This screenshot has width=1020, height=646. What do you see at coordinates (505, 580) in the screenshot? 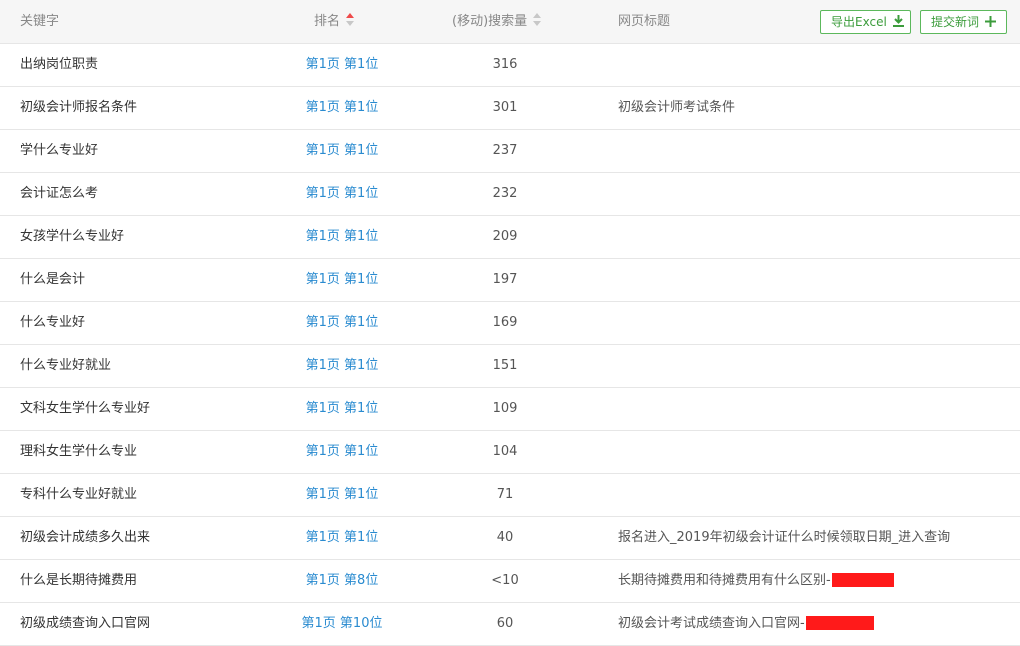
I see `search-volume-cell: <10` at bounding box center [505, 580].